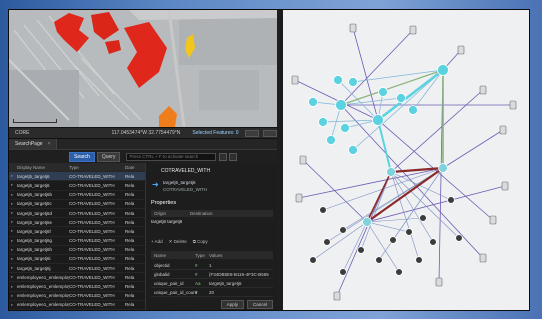 This screenshot has height=319, width=542. I want to click on table-row: ▸ targetj6_targetj6f CO-TRAVELED_WITH Rela, so click(77, 232).